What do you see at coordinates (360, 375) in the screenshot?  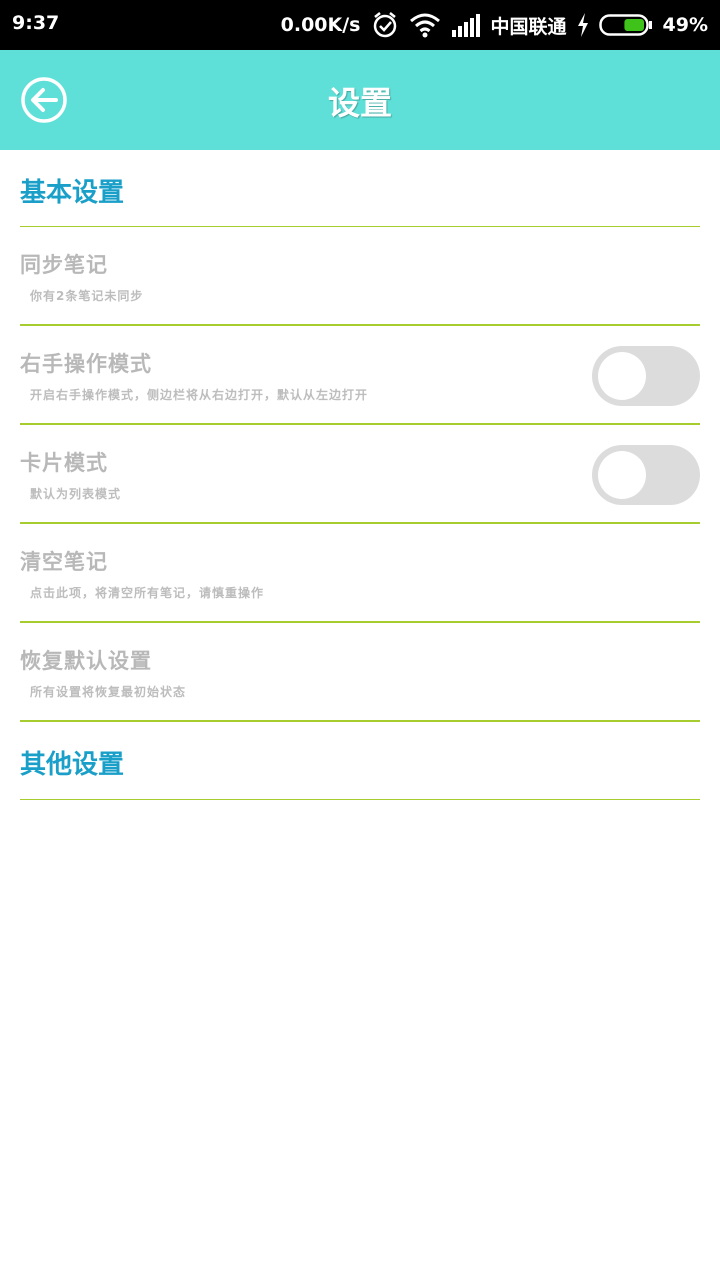 I see `pref-right-hand-mode: 右手操作模式 开启右手操作模式，侧边栏将从右边打开，默认从左边打开` at bounding box center [360, 375].